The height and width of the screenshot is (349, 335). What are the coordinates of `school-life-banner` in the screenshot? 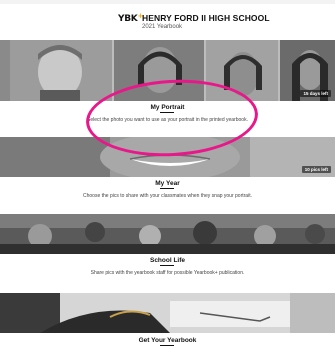 It's located at (167, 234).